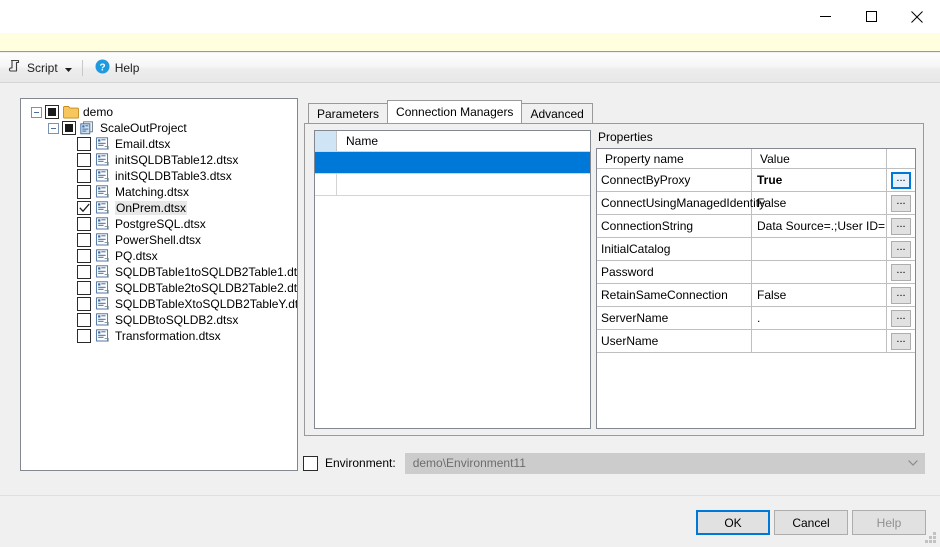  What do you see at coordinates (819, 158) in the screenshot?
I see `column-header-value: Value` at bounding box center [819, 158].